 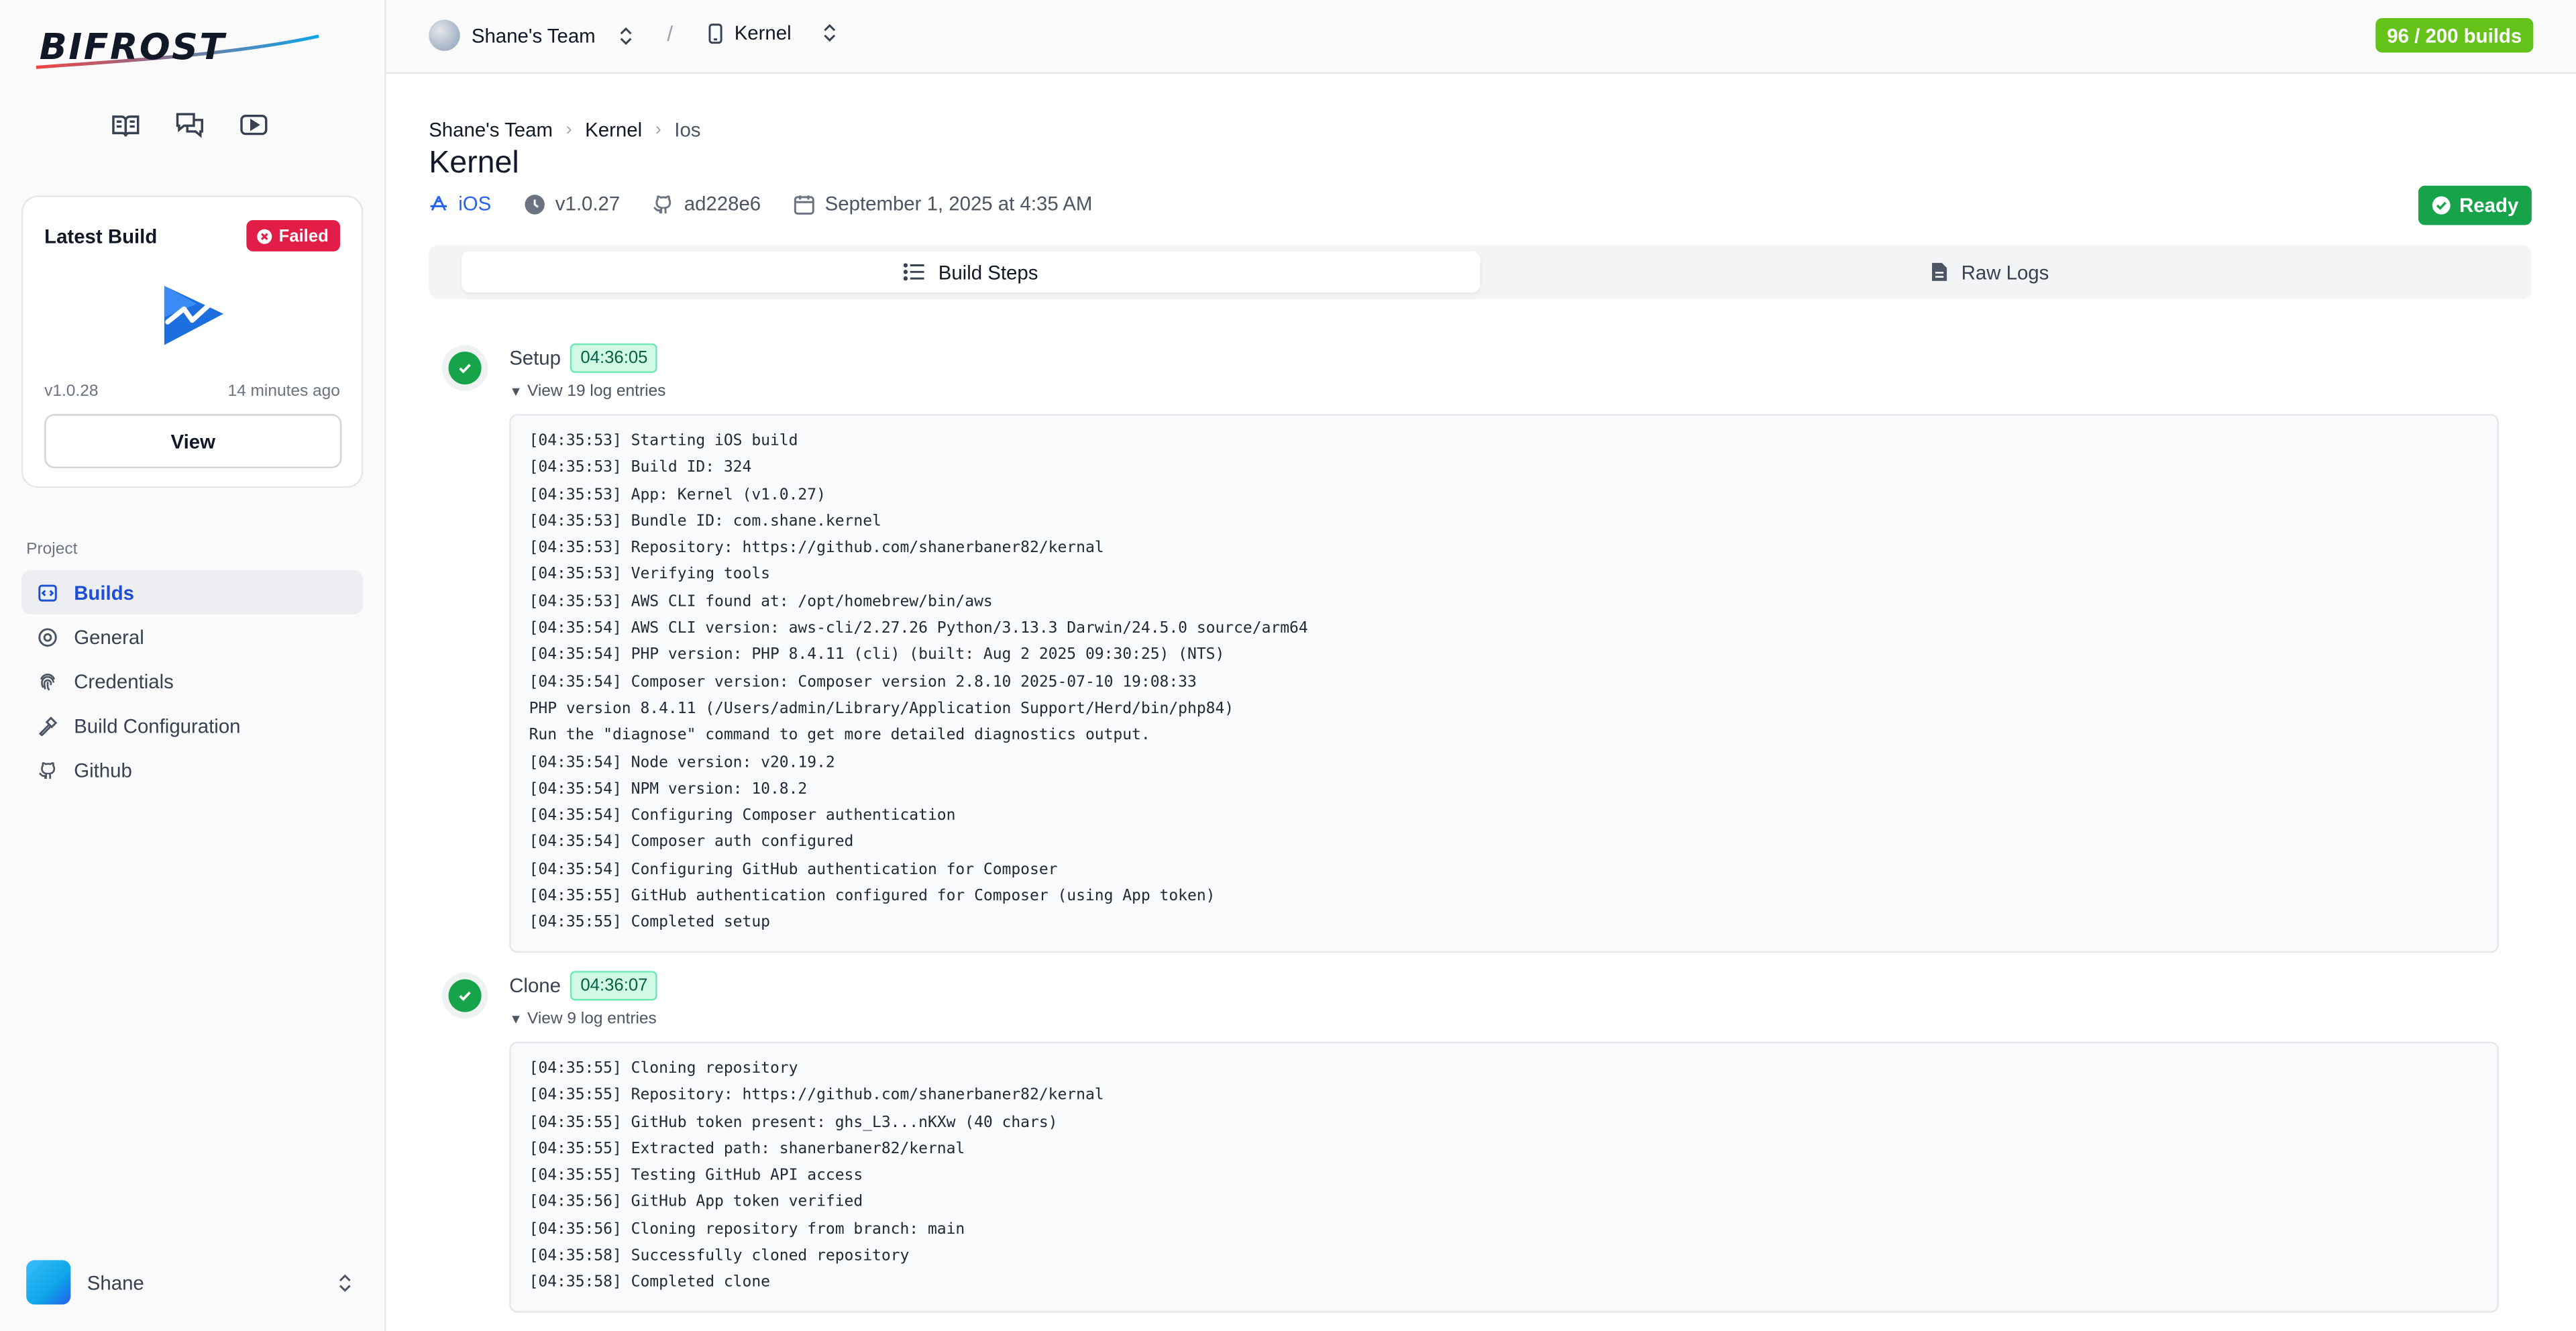 I want to click on calendar-icon, so click(x=804, y=204).